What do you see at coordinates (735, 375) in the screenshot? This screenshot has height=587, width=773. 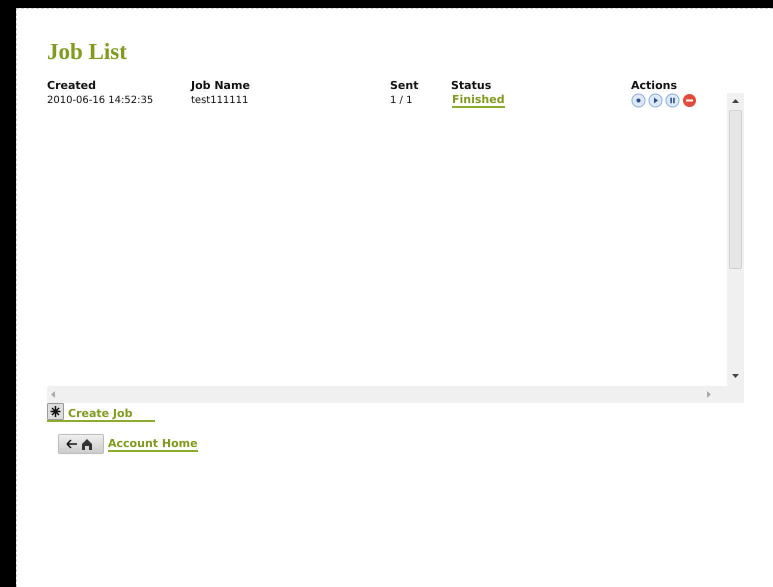 I see `scroll-down-icon` at bounding box center [735, 375].